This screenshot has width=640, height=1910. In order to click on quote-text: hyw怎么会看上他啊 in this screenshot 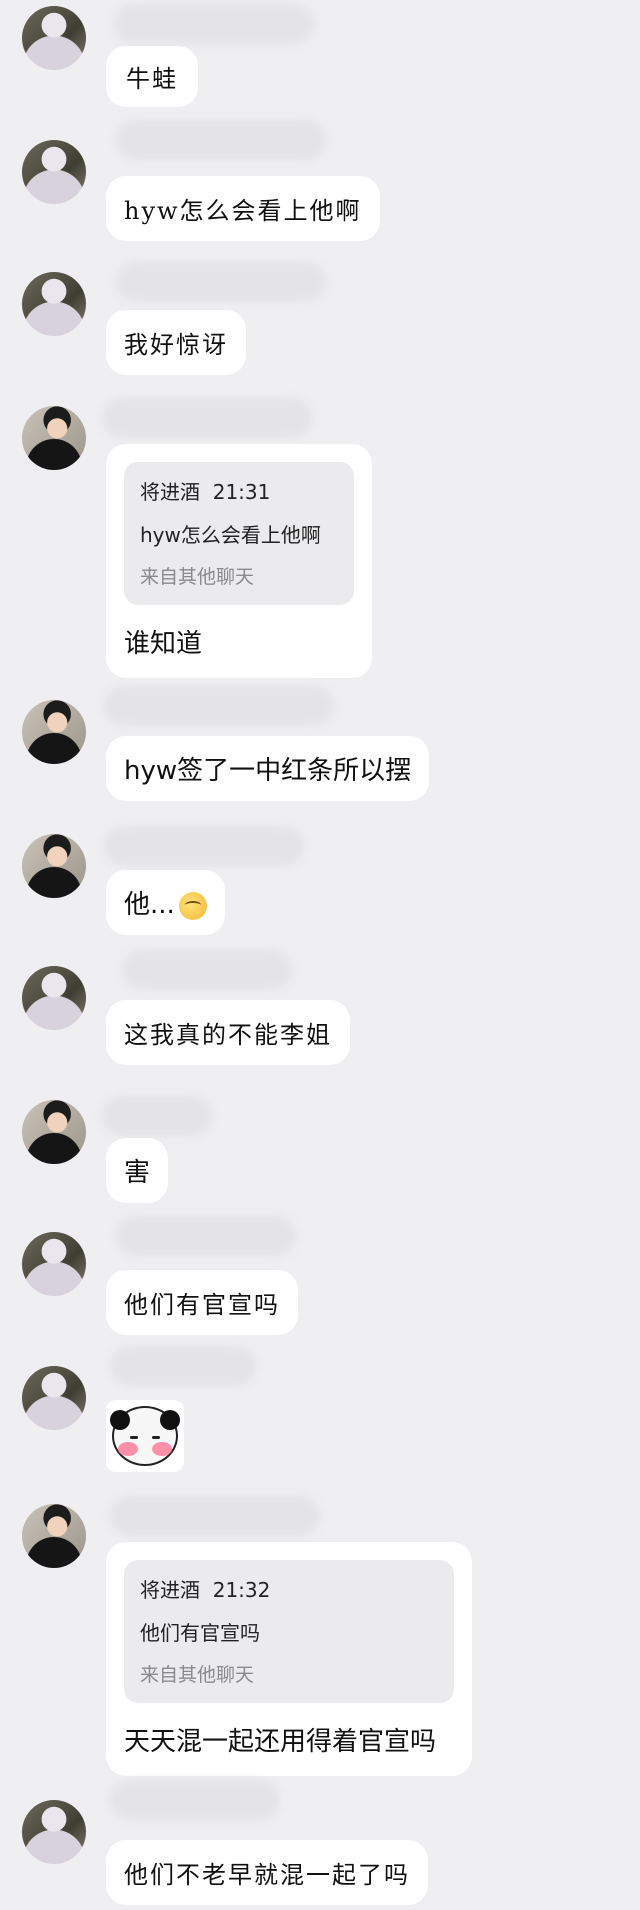, I will do `click(230, 535)`.